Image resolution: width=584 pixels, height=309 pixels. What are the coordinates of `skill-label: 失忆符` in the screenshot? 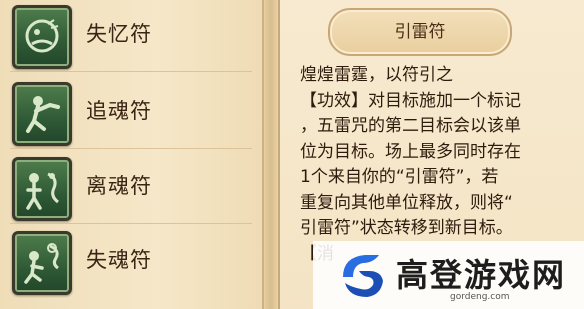 It's located at (119, 34).